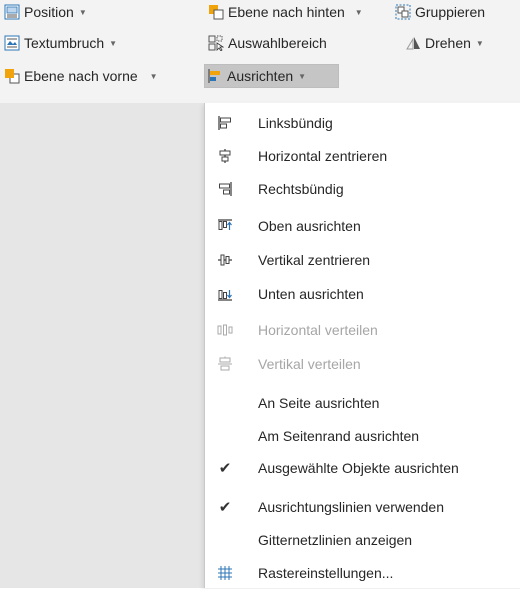  Describe the element at coordinates (301, 189) in the screenshot. I see `menu-item-label: Rechtsbündig` at that location.